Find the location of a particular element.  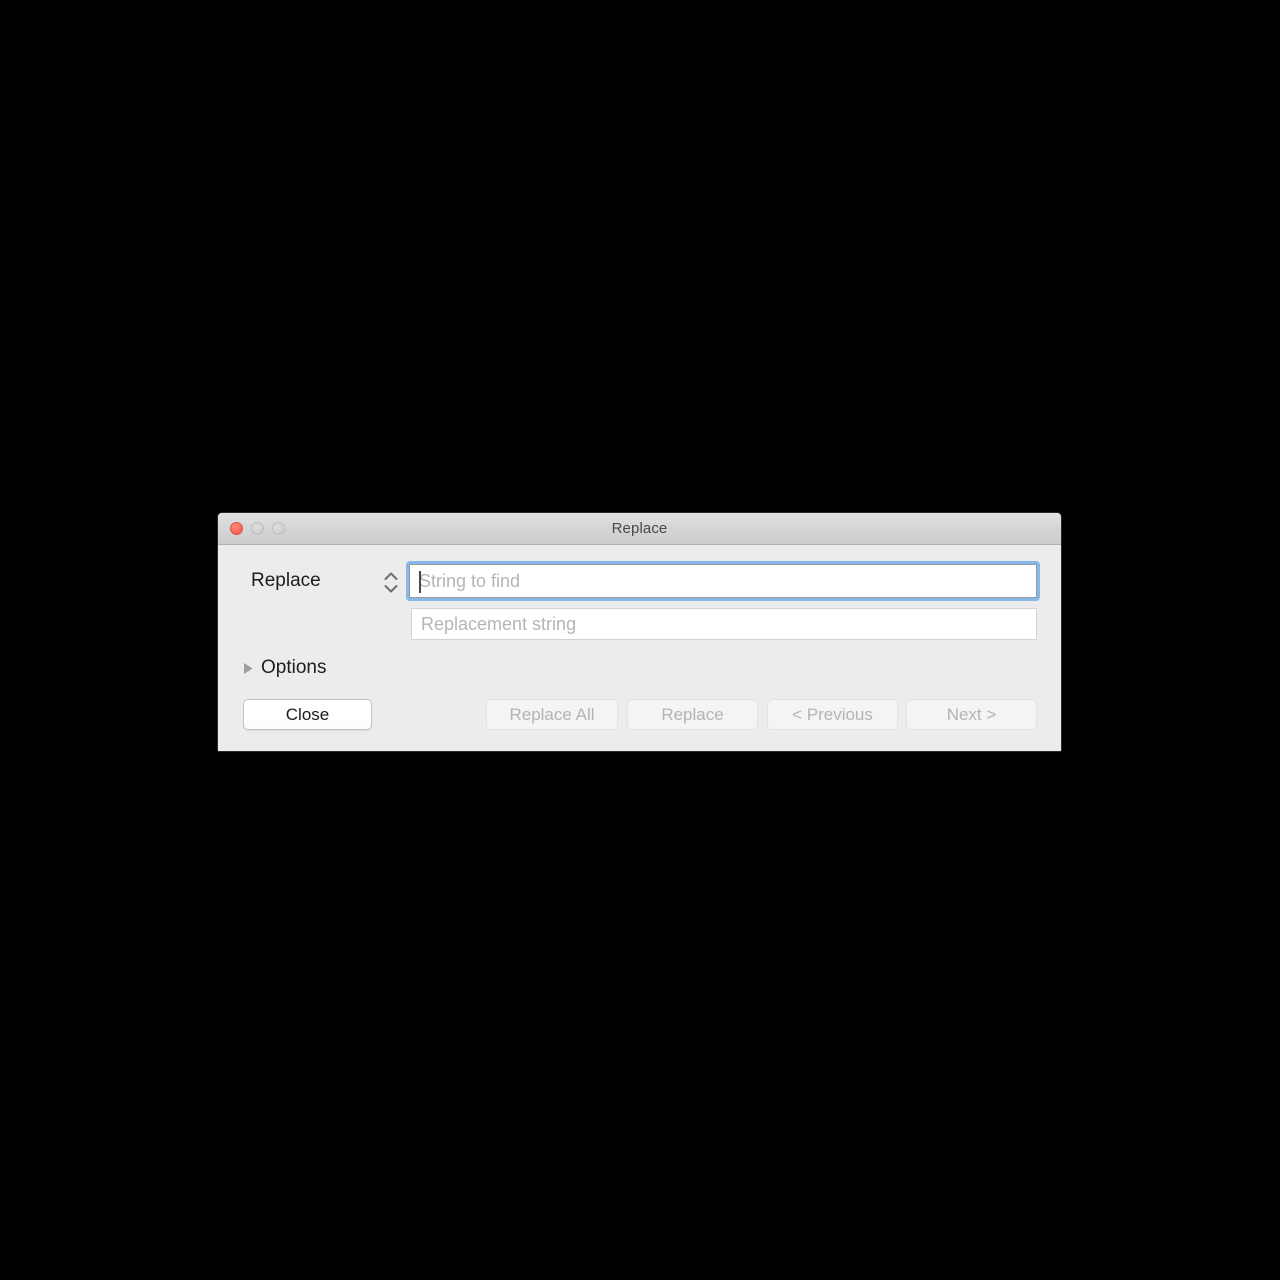

previous-match-button: < Previous is located at coordinates (832, 714).